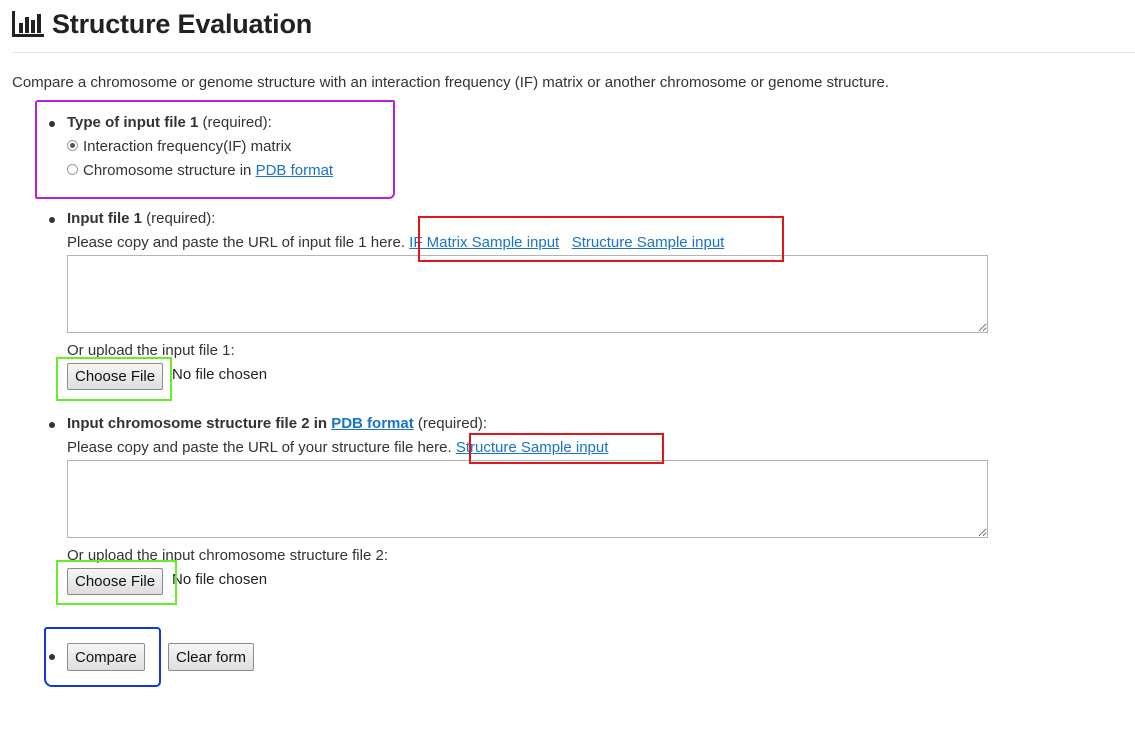  Describe the element at coordinates (72, 145) in the screenshot. I see `radio-if-matrix` at that location.